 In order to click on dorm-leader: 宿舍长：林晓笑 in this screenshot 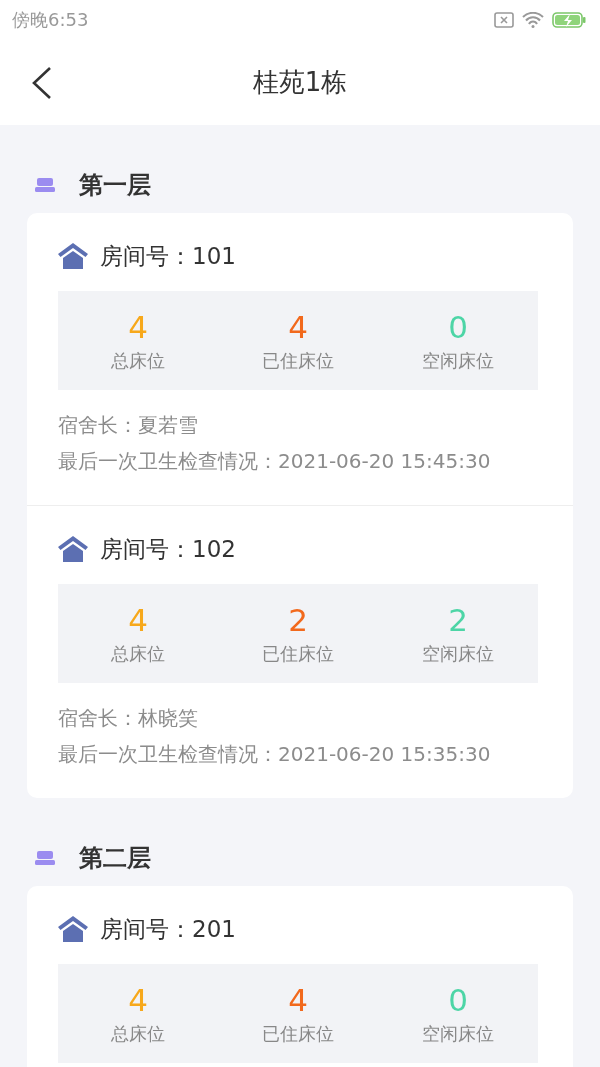, I will do `click(128, 718)`.